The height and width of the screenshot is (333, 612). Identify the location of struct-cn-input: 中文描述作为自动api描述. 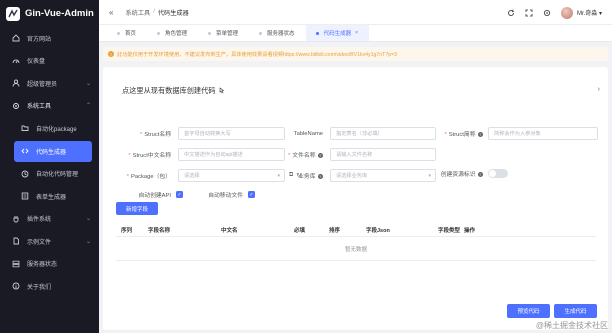
(231, 154).